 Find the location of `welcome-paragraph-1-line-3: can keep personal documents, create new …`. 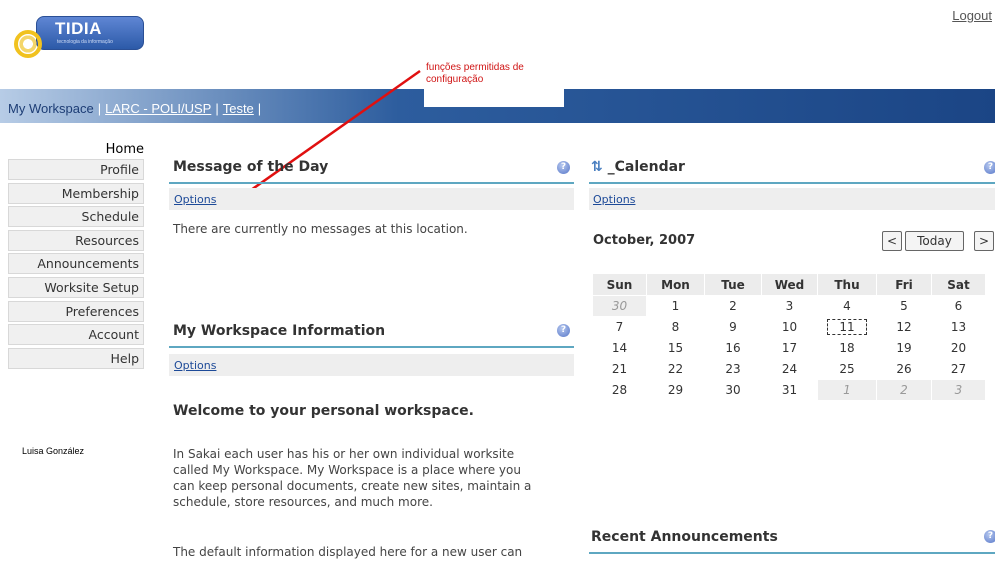

welcome-paragraph-1-line-3: can keep personal documents, create new … is located at coordinates (352, 486).